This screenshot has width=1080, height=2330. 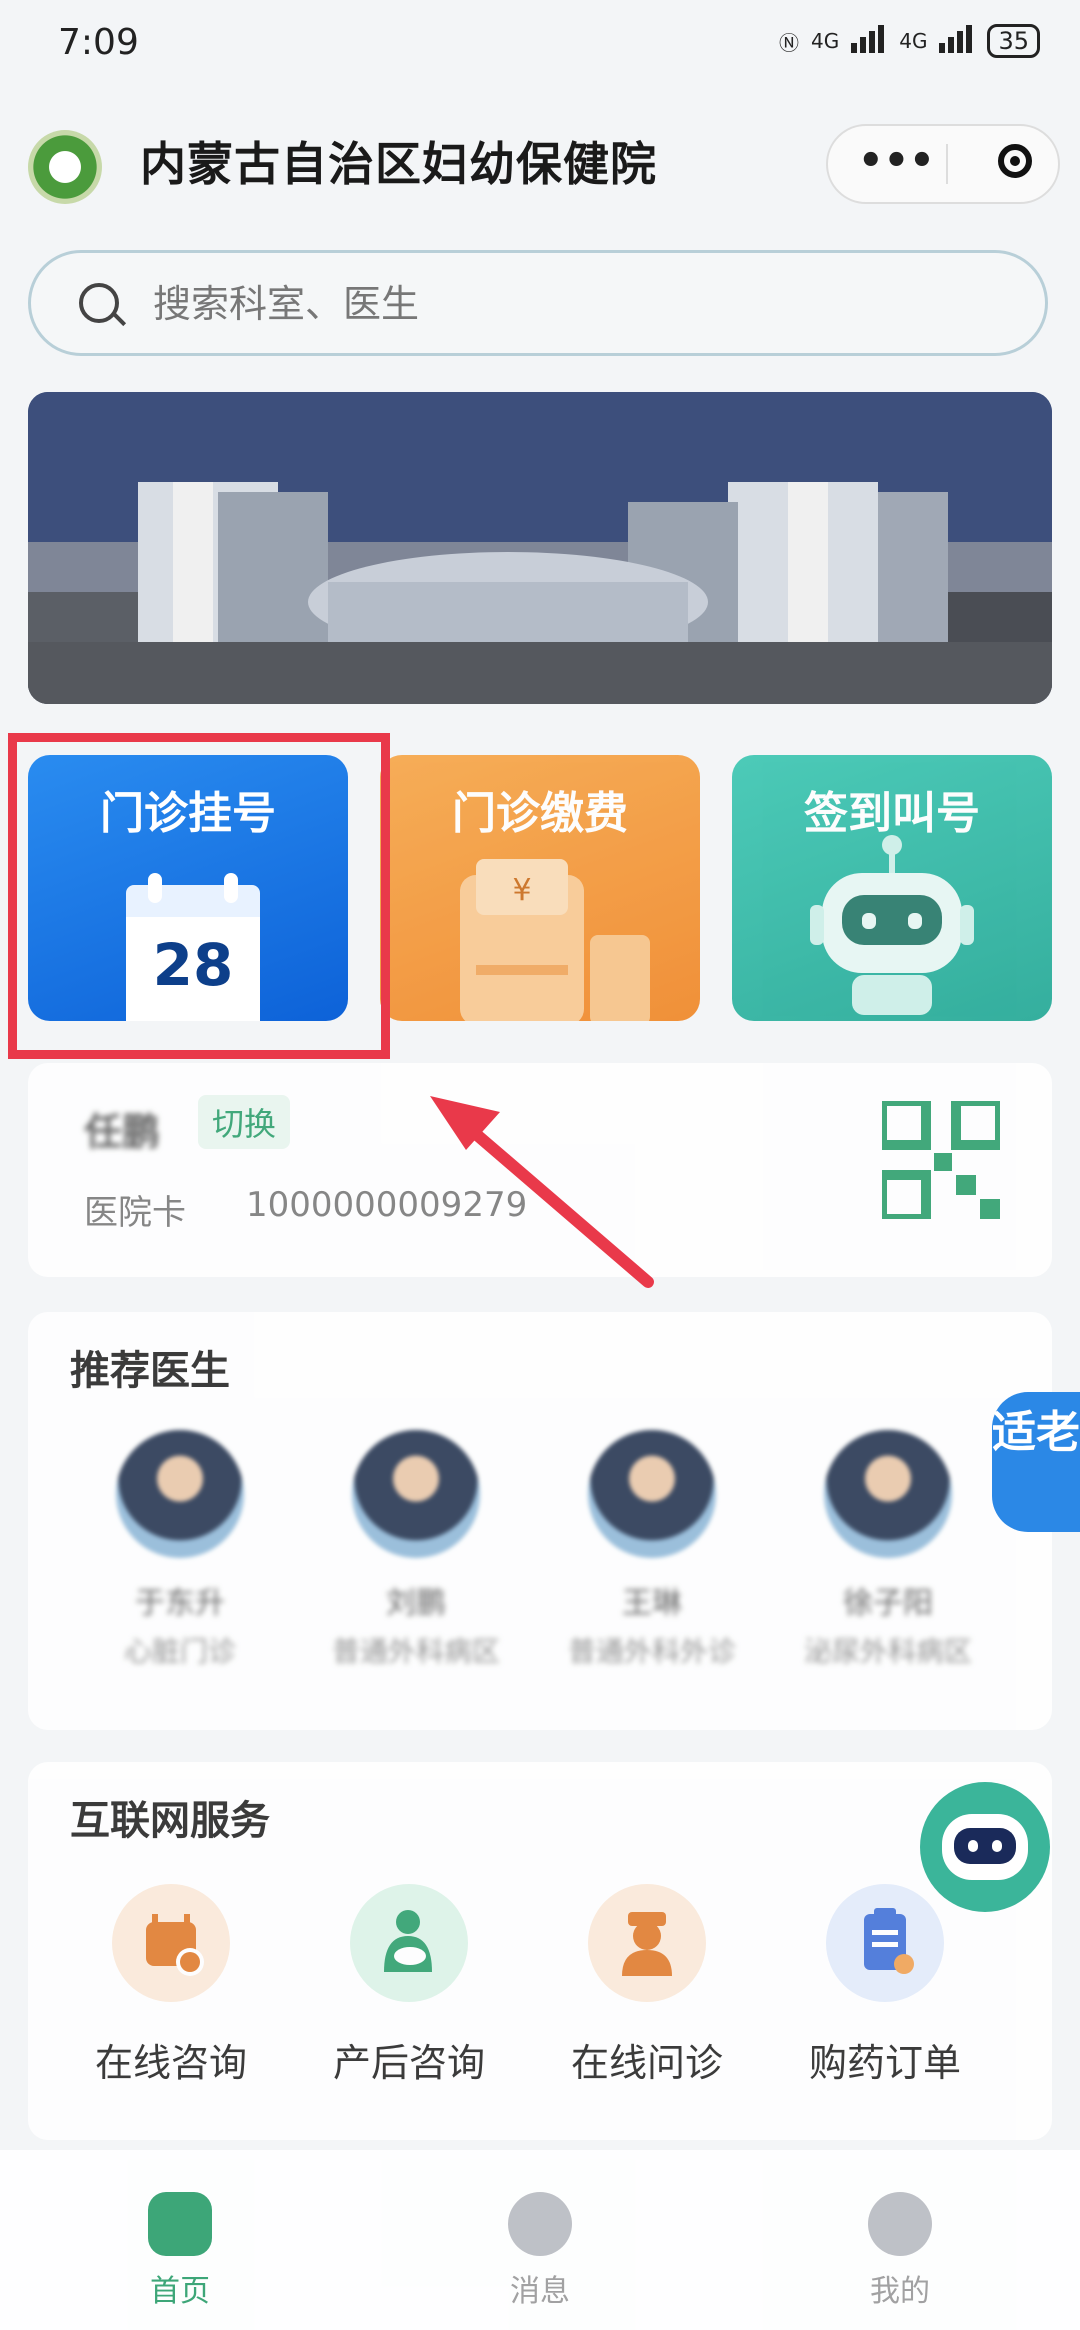 I want to click on doctor-name: 于东升, so click(x=180, y=1603).